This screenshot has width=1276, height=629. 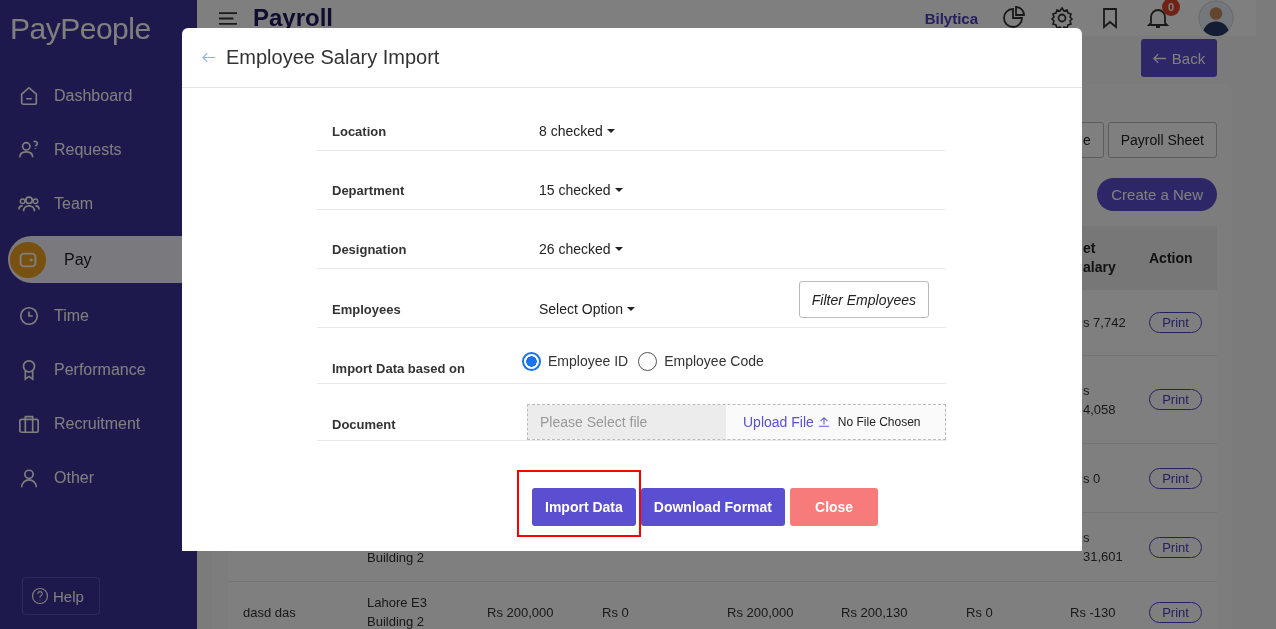 I want to click on dropdown: Select Option, so click(x=587, y=314).